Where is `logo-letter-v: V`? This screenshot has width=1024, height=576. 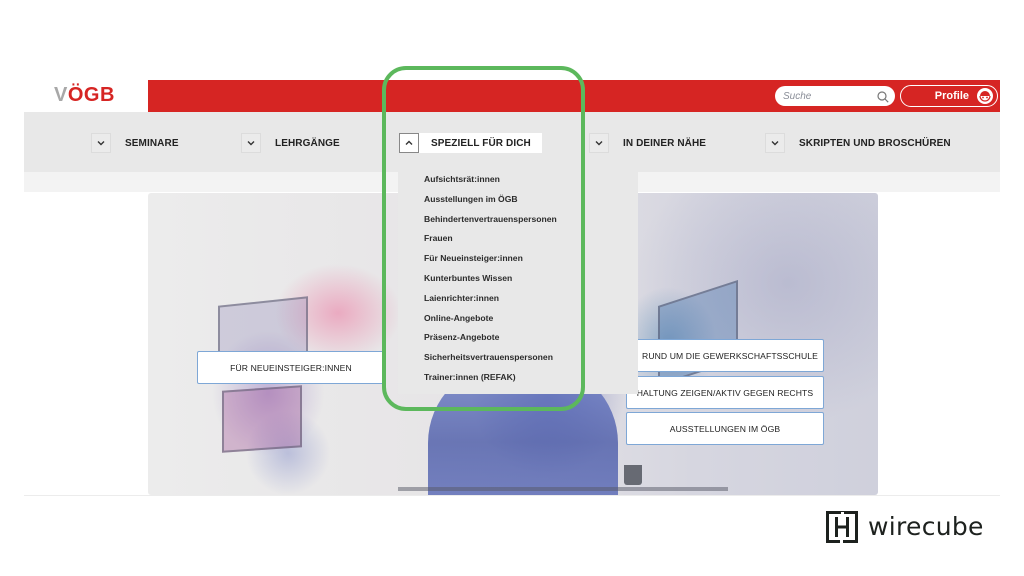
logo-letter-v: V is located at coordinates (61, 95).